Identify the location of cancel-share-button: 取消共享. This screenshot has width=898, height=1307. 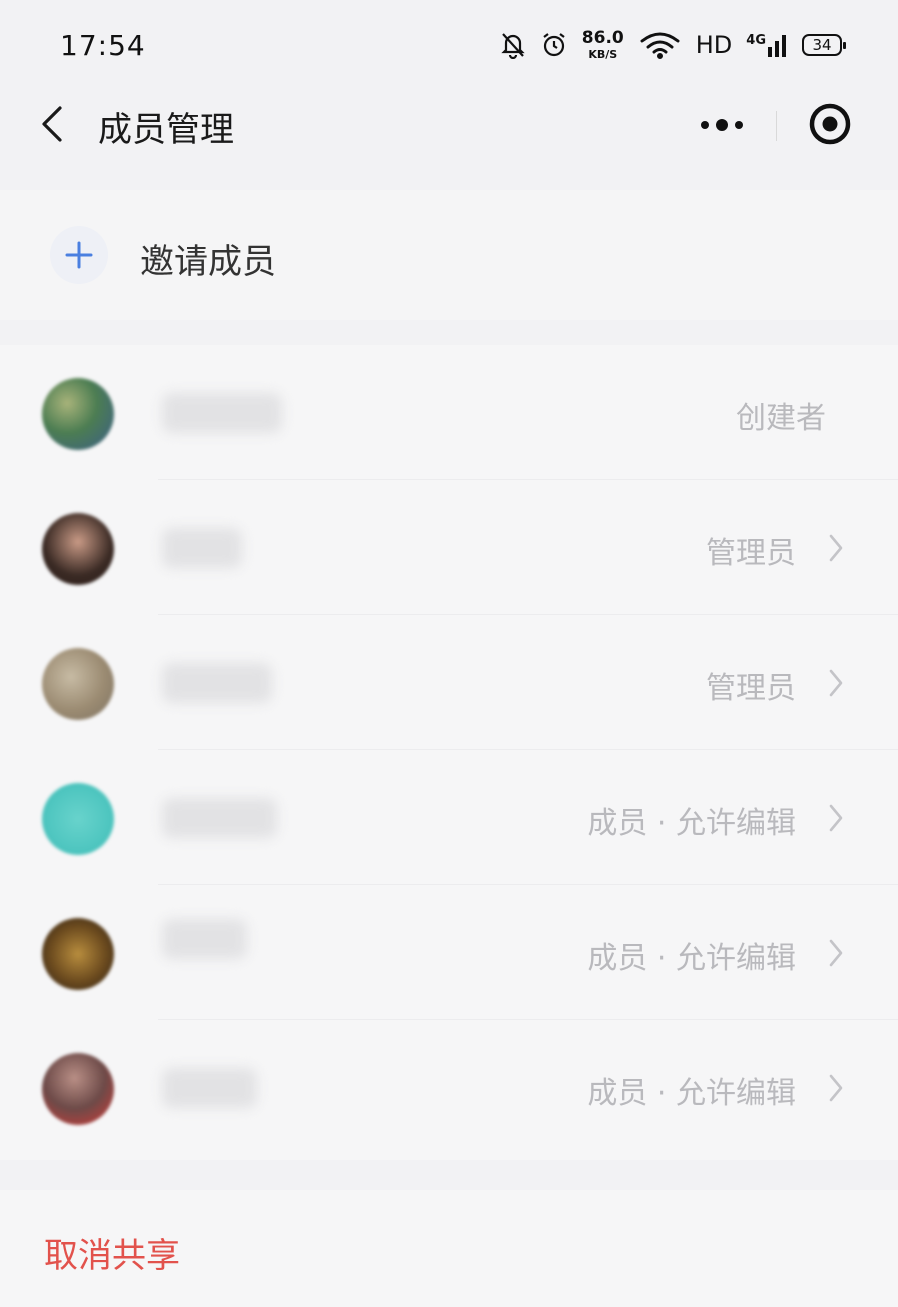
(449, 1248).